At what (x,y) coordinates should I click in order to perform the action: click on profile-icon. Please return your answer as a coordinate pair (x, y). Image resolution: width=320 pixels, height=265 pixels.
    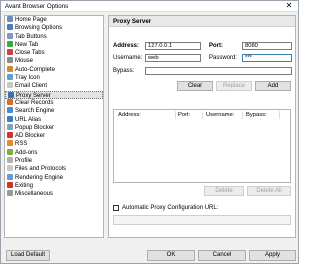
    Looking at the image, I should click on (10, 160).